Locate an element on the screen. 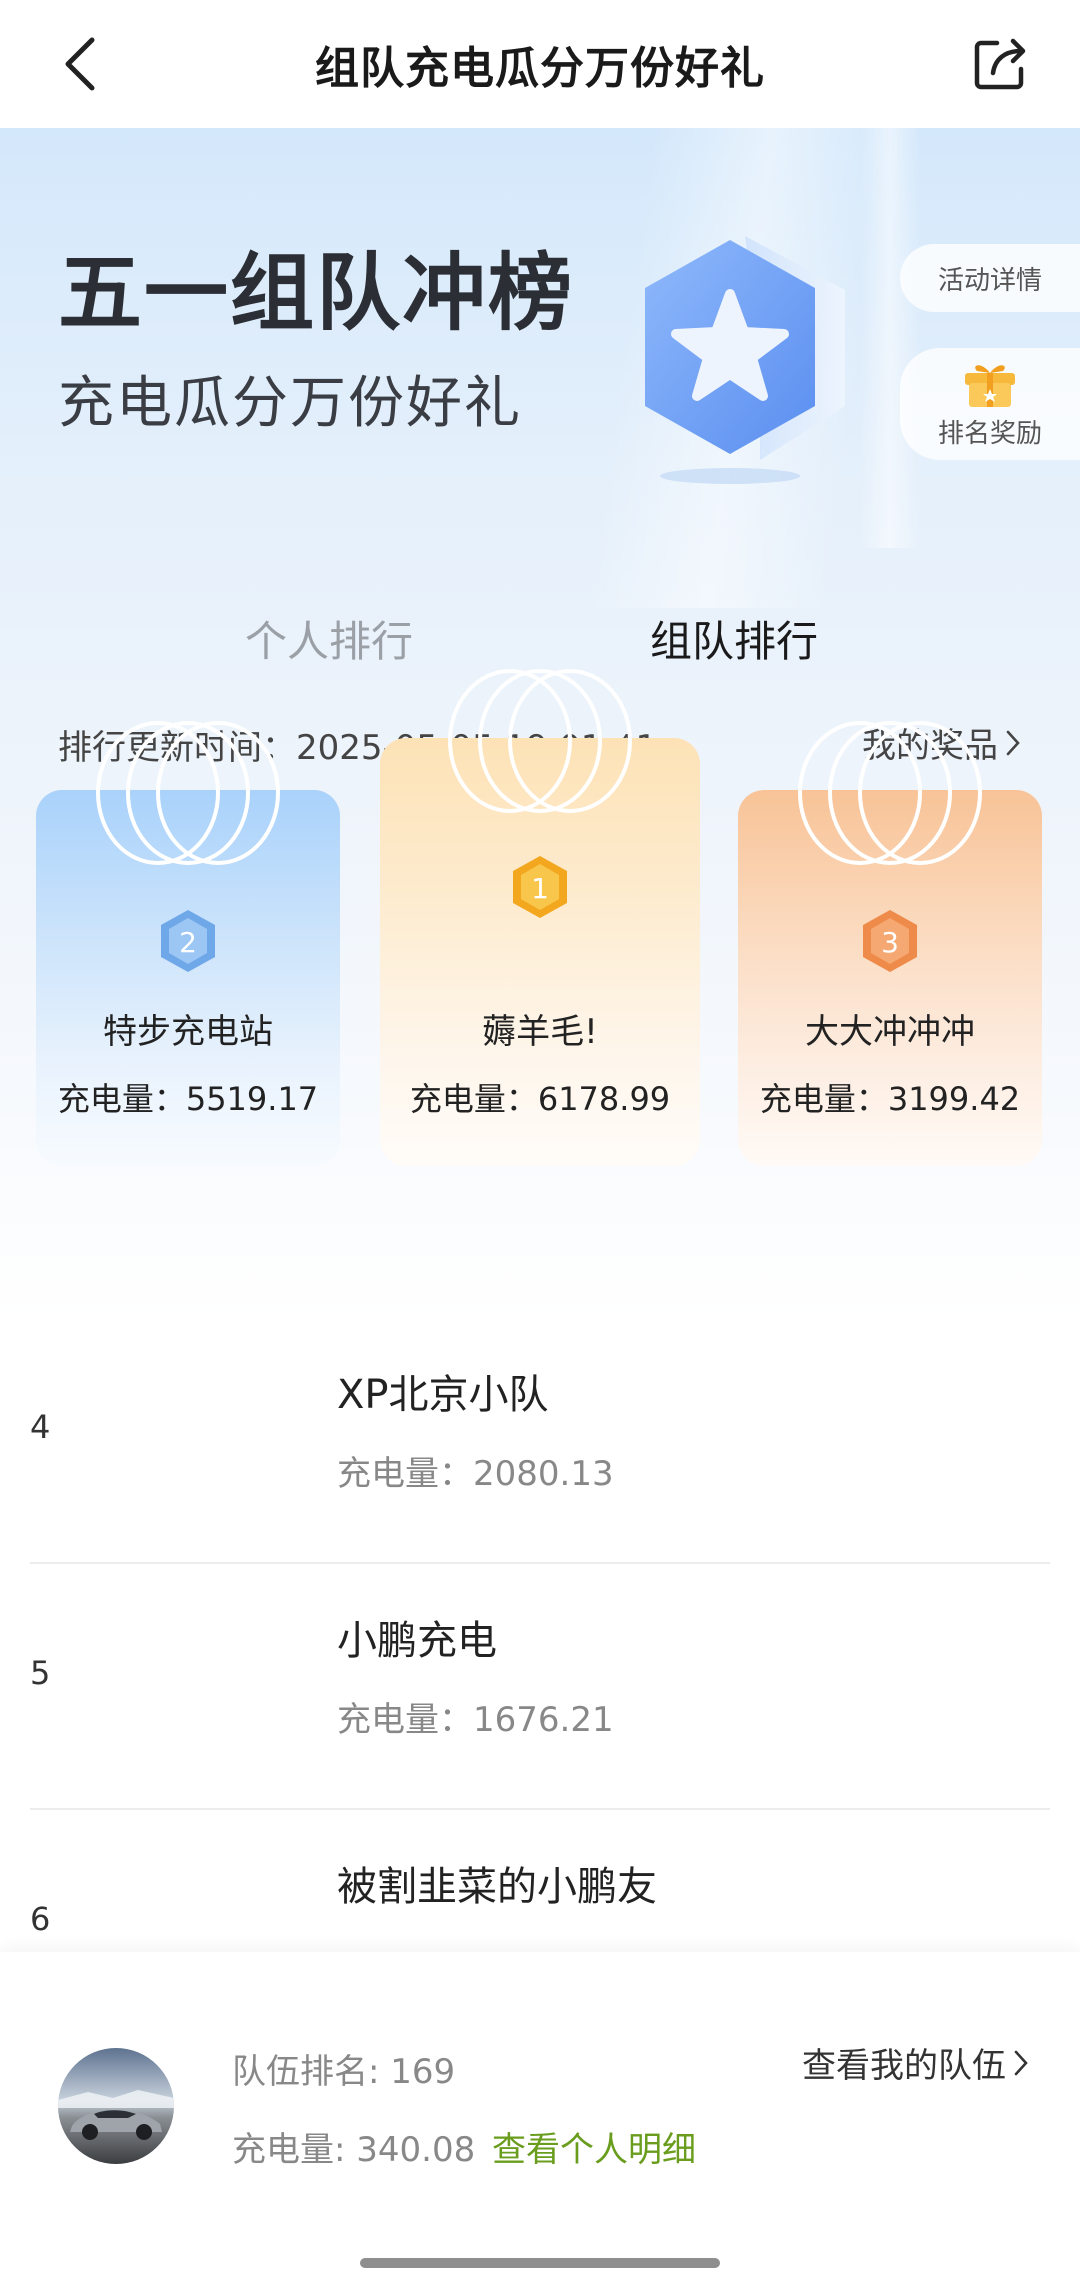 This screenshot has width=1080, height=2288. share-icon is located at coordinates (1000, 64).